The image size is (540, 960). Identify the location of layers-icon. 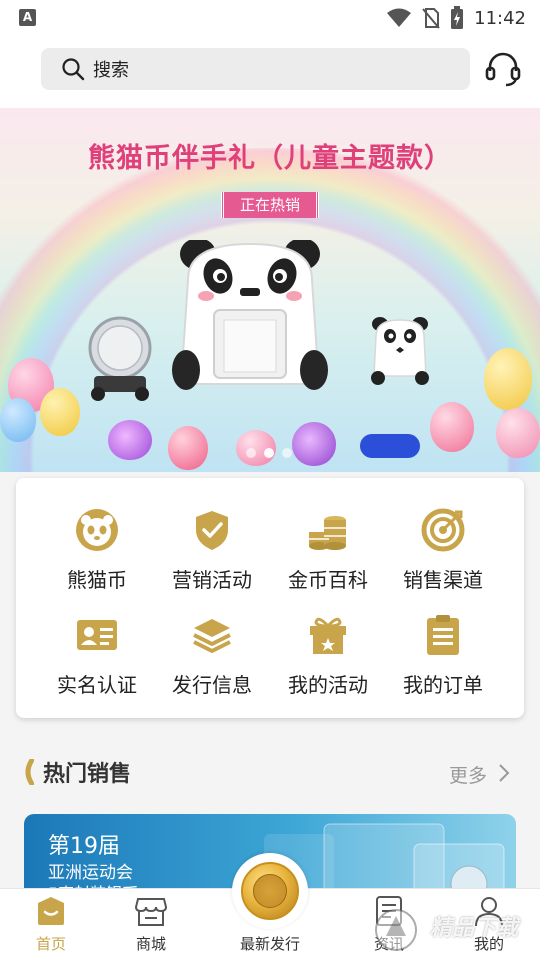
(212, 636).